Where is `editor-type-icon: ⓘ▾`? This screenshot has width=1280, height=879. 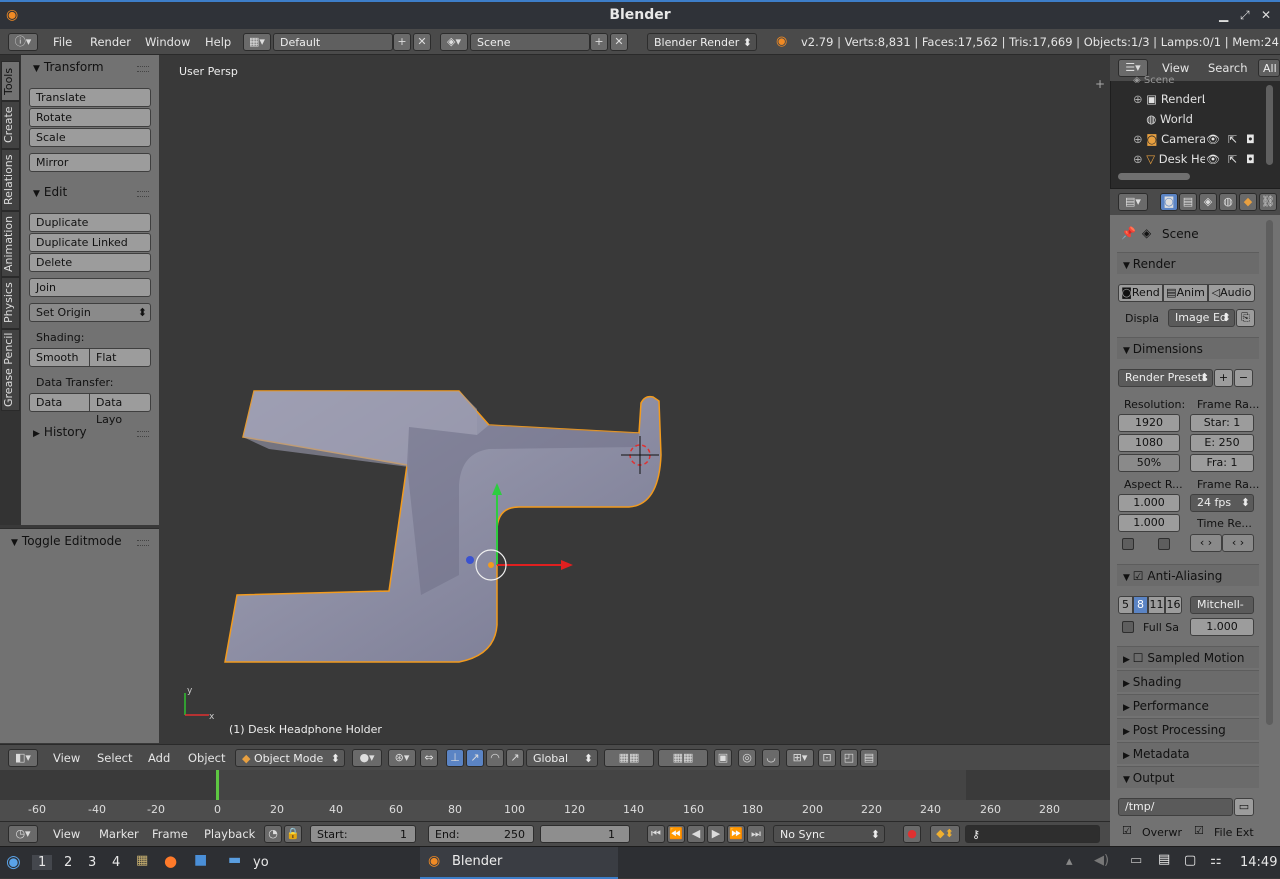 editor-type-icon: ⓘ▾ is located at coordinates (23, 42).